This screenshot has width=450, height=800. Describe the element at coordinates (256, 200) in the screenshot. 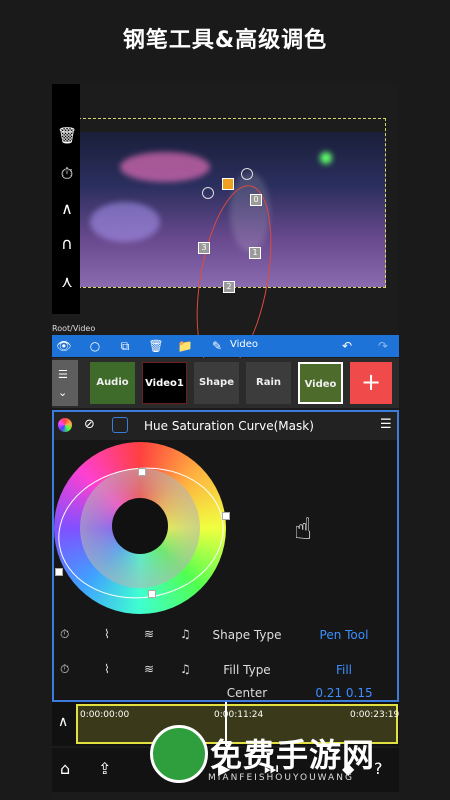

I see `mask-point-0: 0` at that location.